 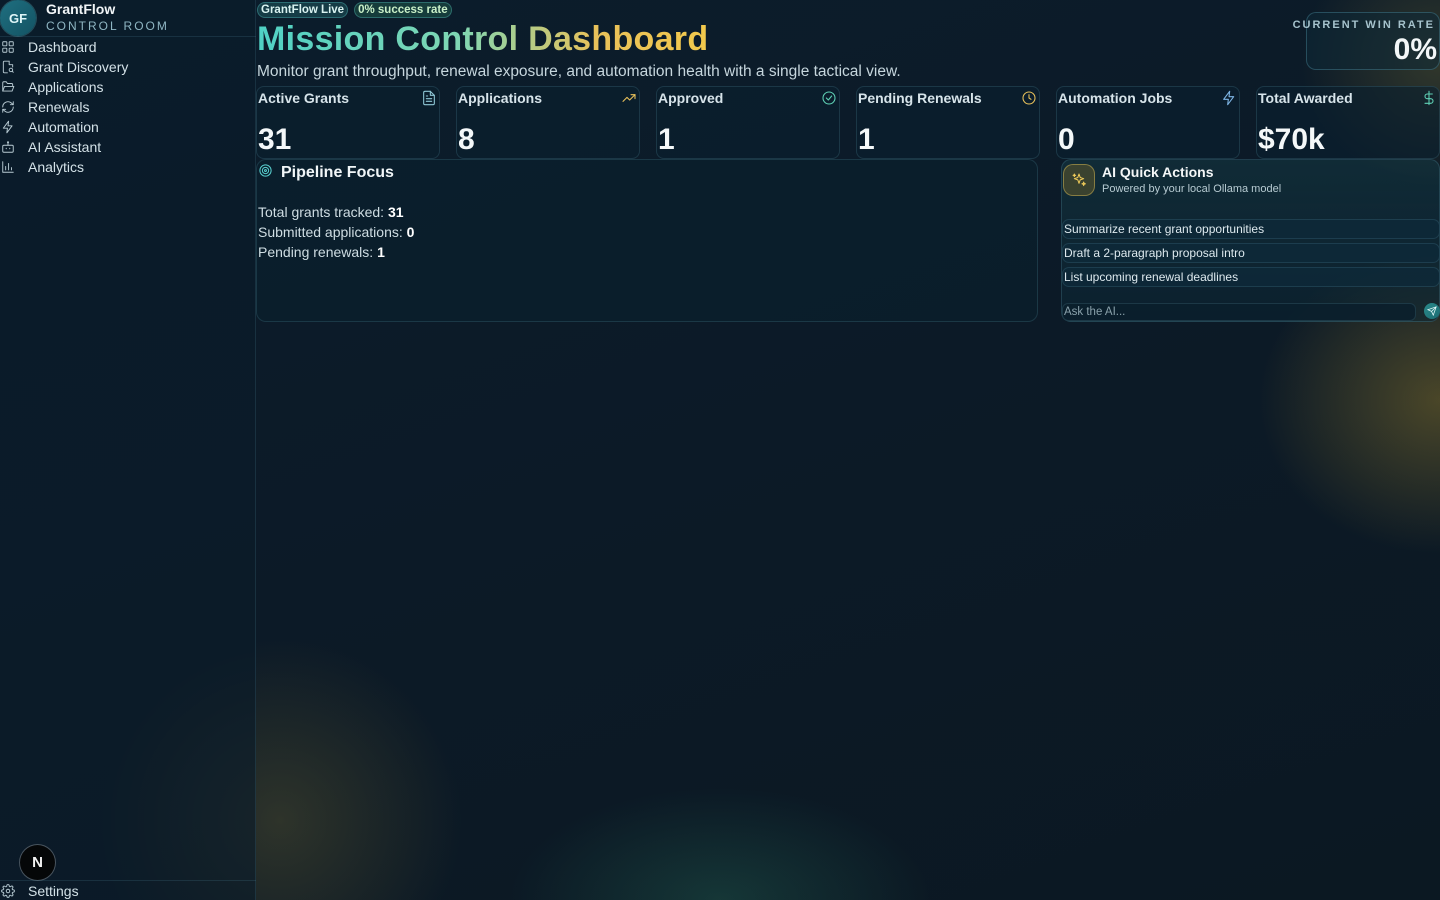 I want to click on sidebar-item-analytics: Analytics, so click(x=128, y=167).